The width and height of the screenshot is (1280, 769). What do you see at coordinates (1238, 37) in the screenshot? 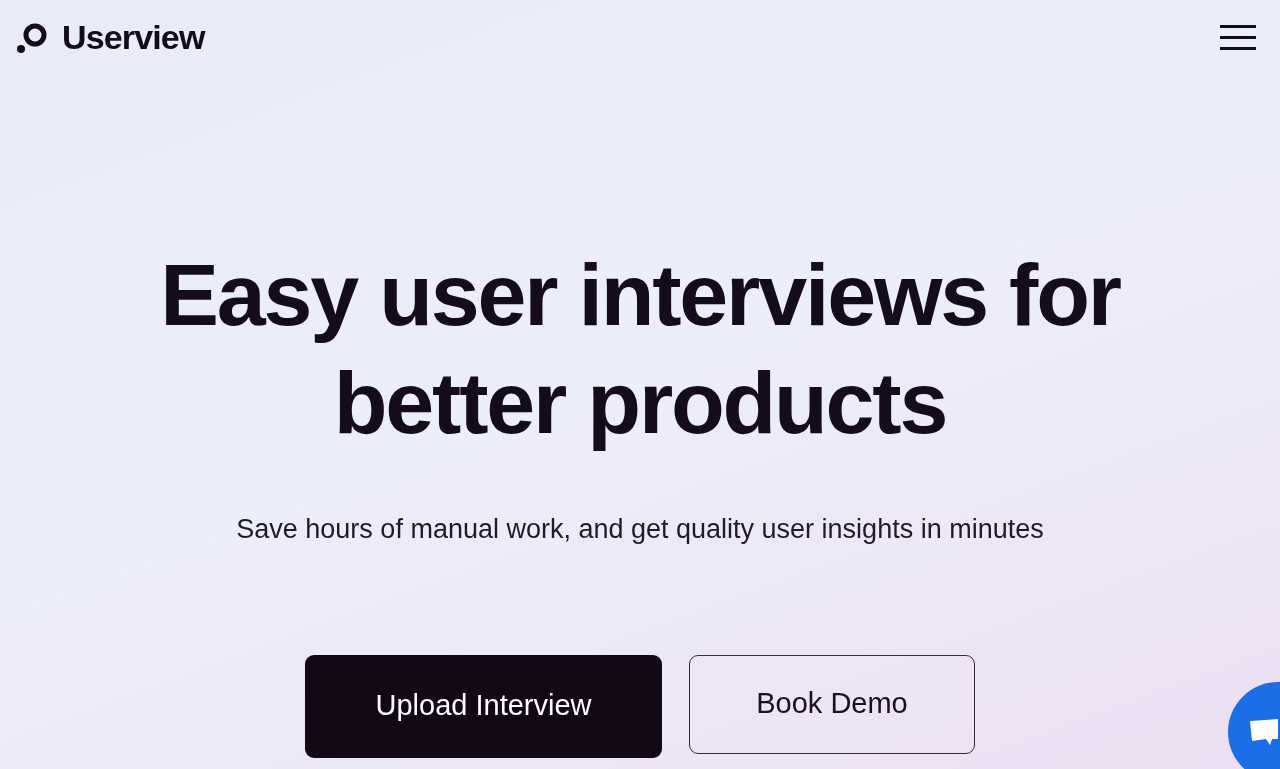
I see `menu-button` at bounding box center [1238, 37].